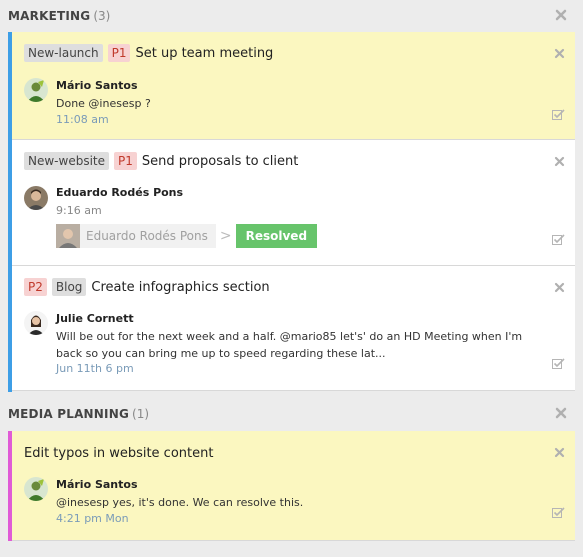 The height and width of the screenshot is (557, 583). What do you see at coordinates (120, 192) in the screenshot?
I see `comment-author: Eduardo Rodés Pons` at bounding box center [120, 192].